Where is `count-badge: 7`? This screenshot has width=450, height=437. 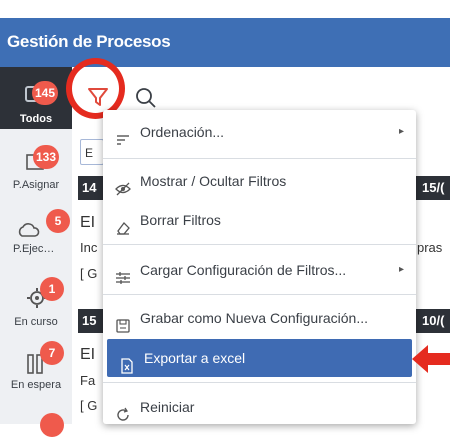
count-badge: 7 is located at coordinates (52, 353).